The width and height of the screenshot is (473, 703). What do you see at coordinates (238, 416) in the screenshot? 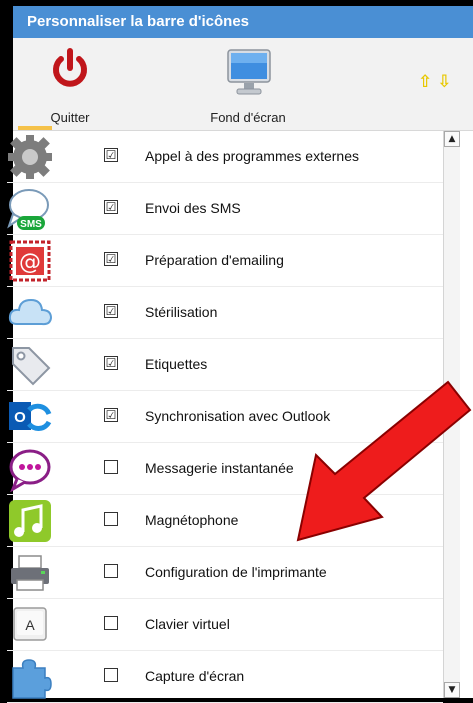
I see `item-label: Synchronisation avec Outlook` at bounding box center [238, 416].